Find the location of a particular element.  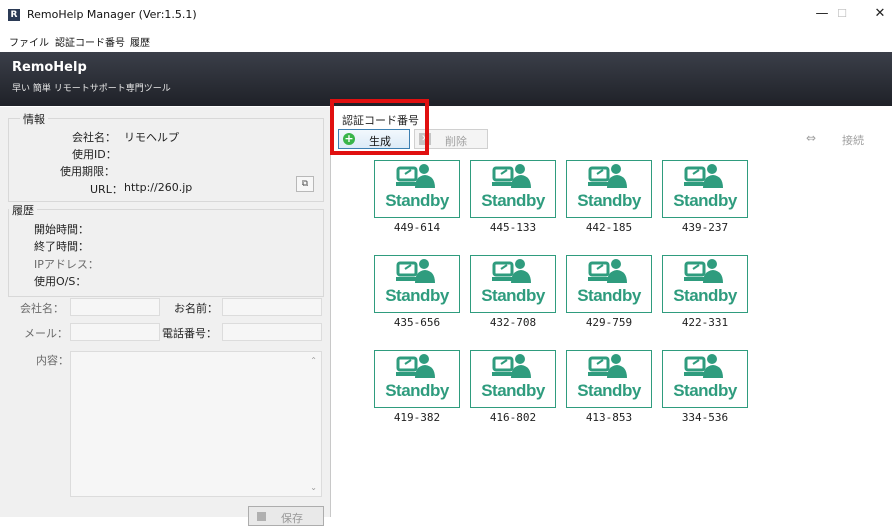

menu-file: ファイル is located at coordinates (29, 41).